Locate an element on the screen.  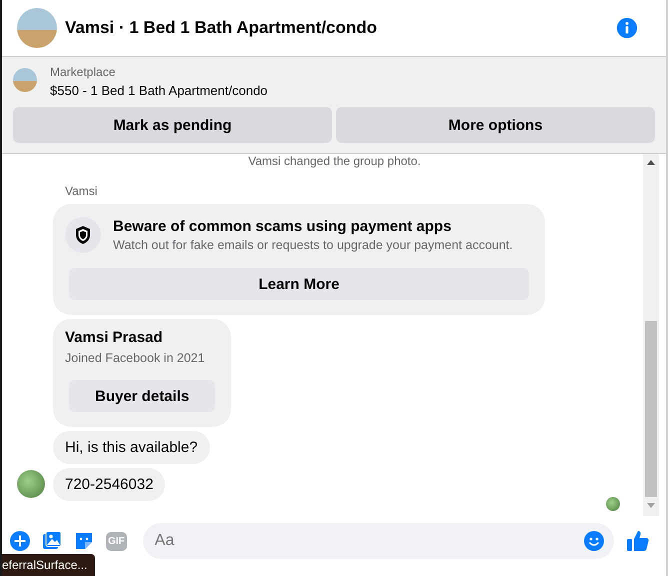
listing-title: $550 - 1 Bed 1 Bath Apartment/condo is located at coordinates (159, 90).